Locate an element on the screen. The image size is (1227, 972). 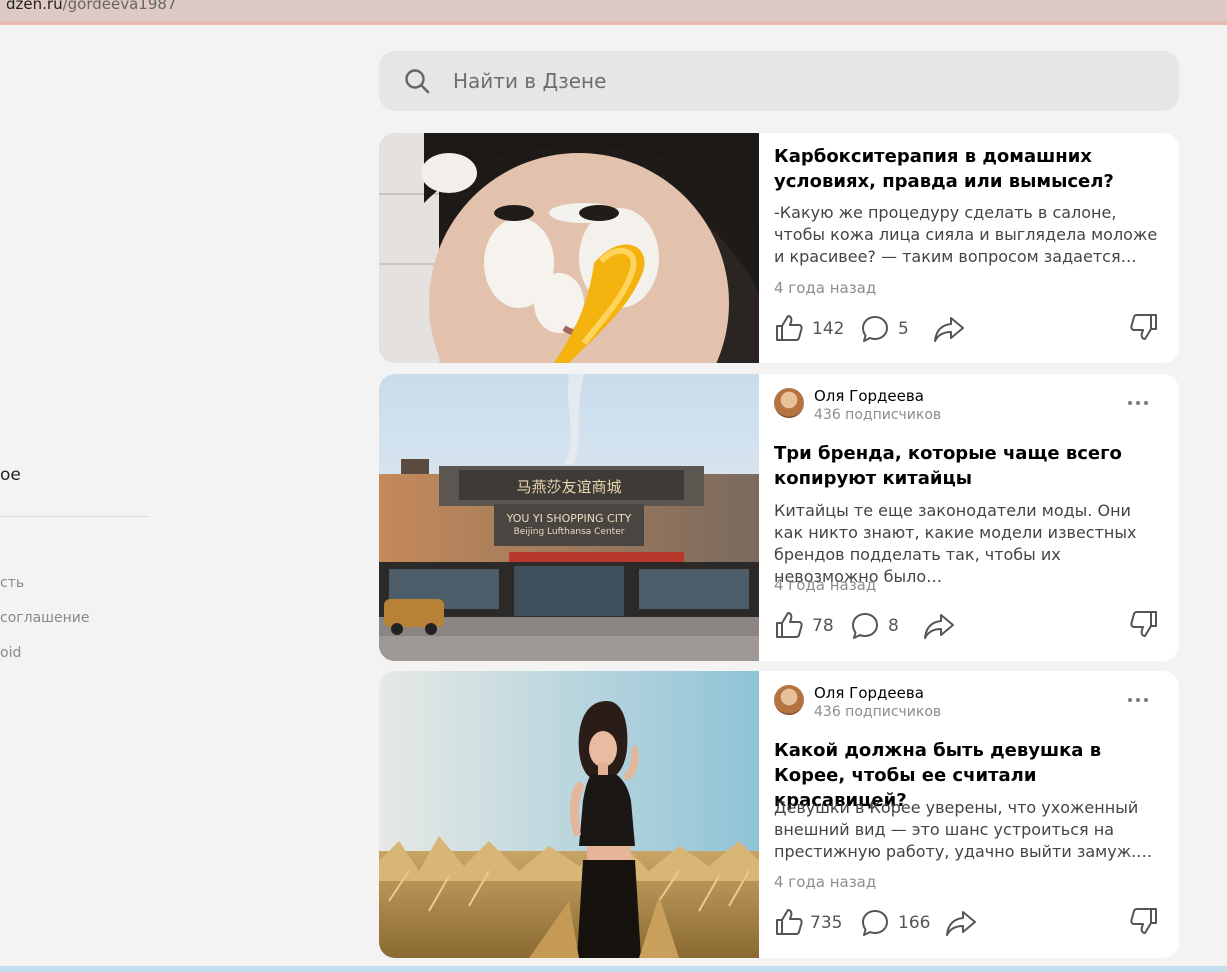
search-input is located at coordinates (798, 81).